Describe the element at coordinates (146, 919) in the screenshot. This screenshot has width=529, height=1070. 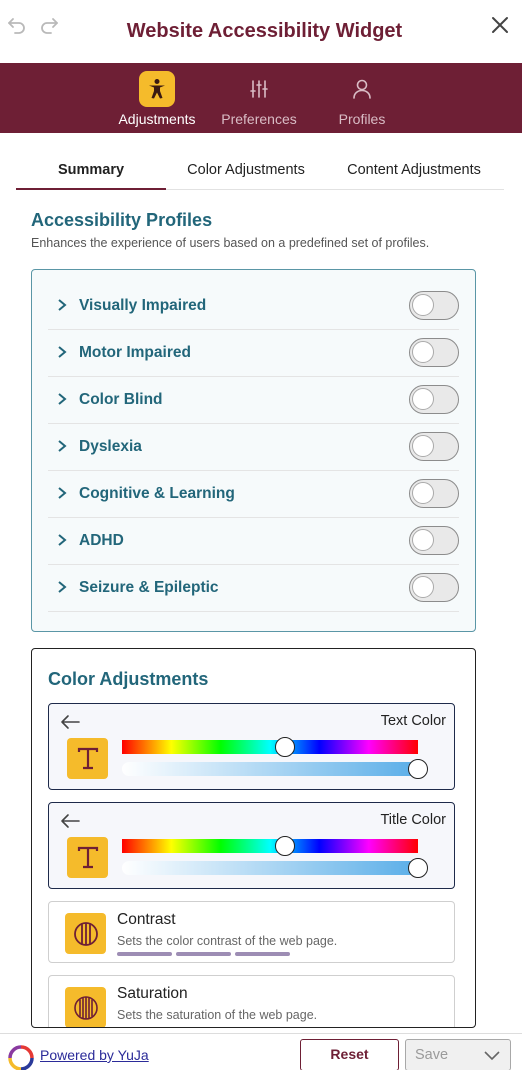
I see `contrast-title: Contrast` at that location.